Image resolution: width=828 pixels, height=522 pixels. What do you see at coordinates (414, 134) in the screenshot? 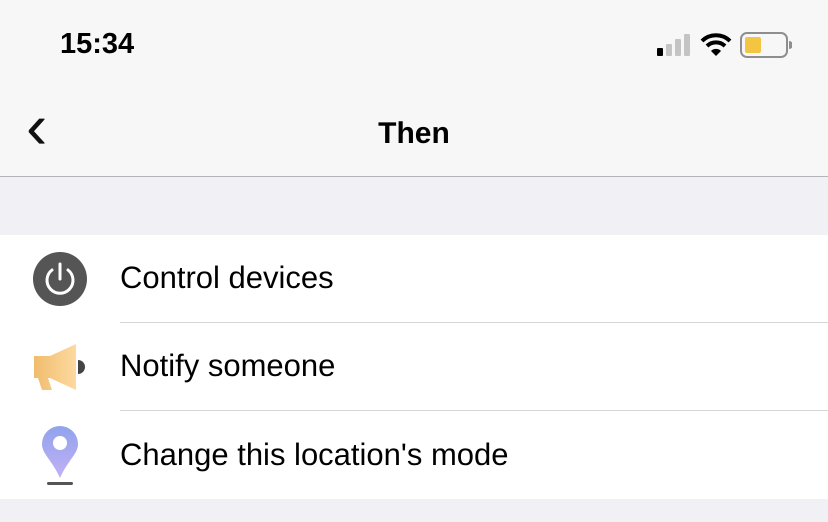
I see `screen-title: Then` at bounding box center [414, 134].